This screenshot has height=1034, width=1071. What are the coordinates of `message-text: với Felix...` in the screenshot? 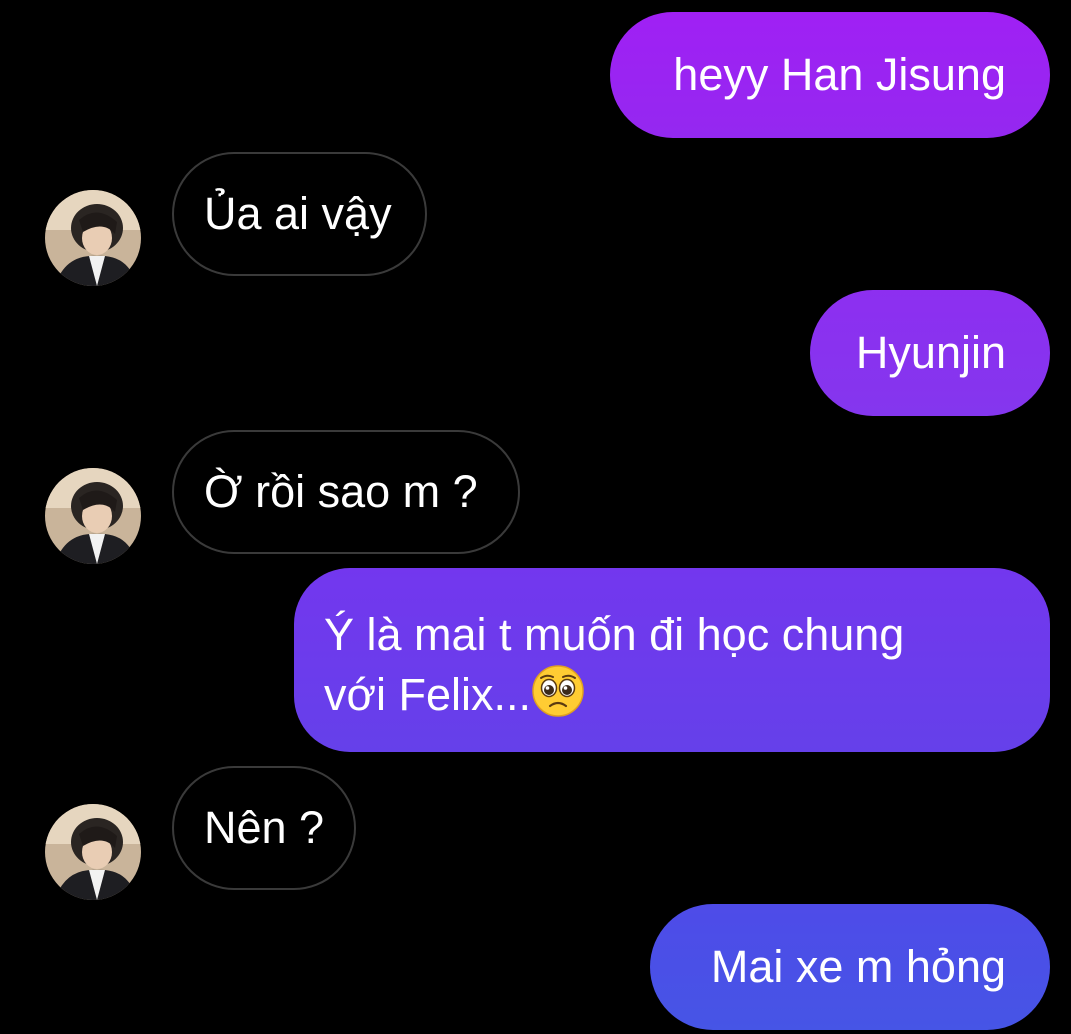 It's located at (428, 694).